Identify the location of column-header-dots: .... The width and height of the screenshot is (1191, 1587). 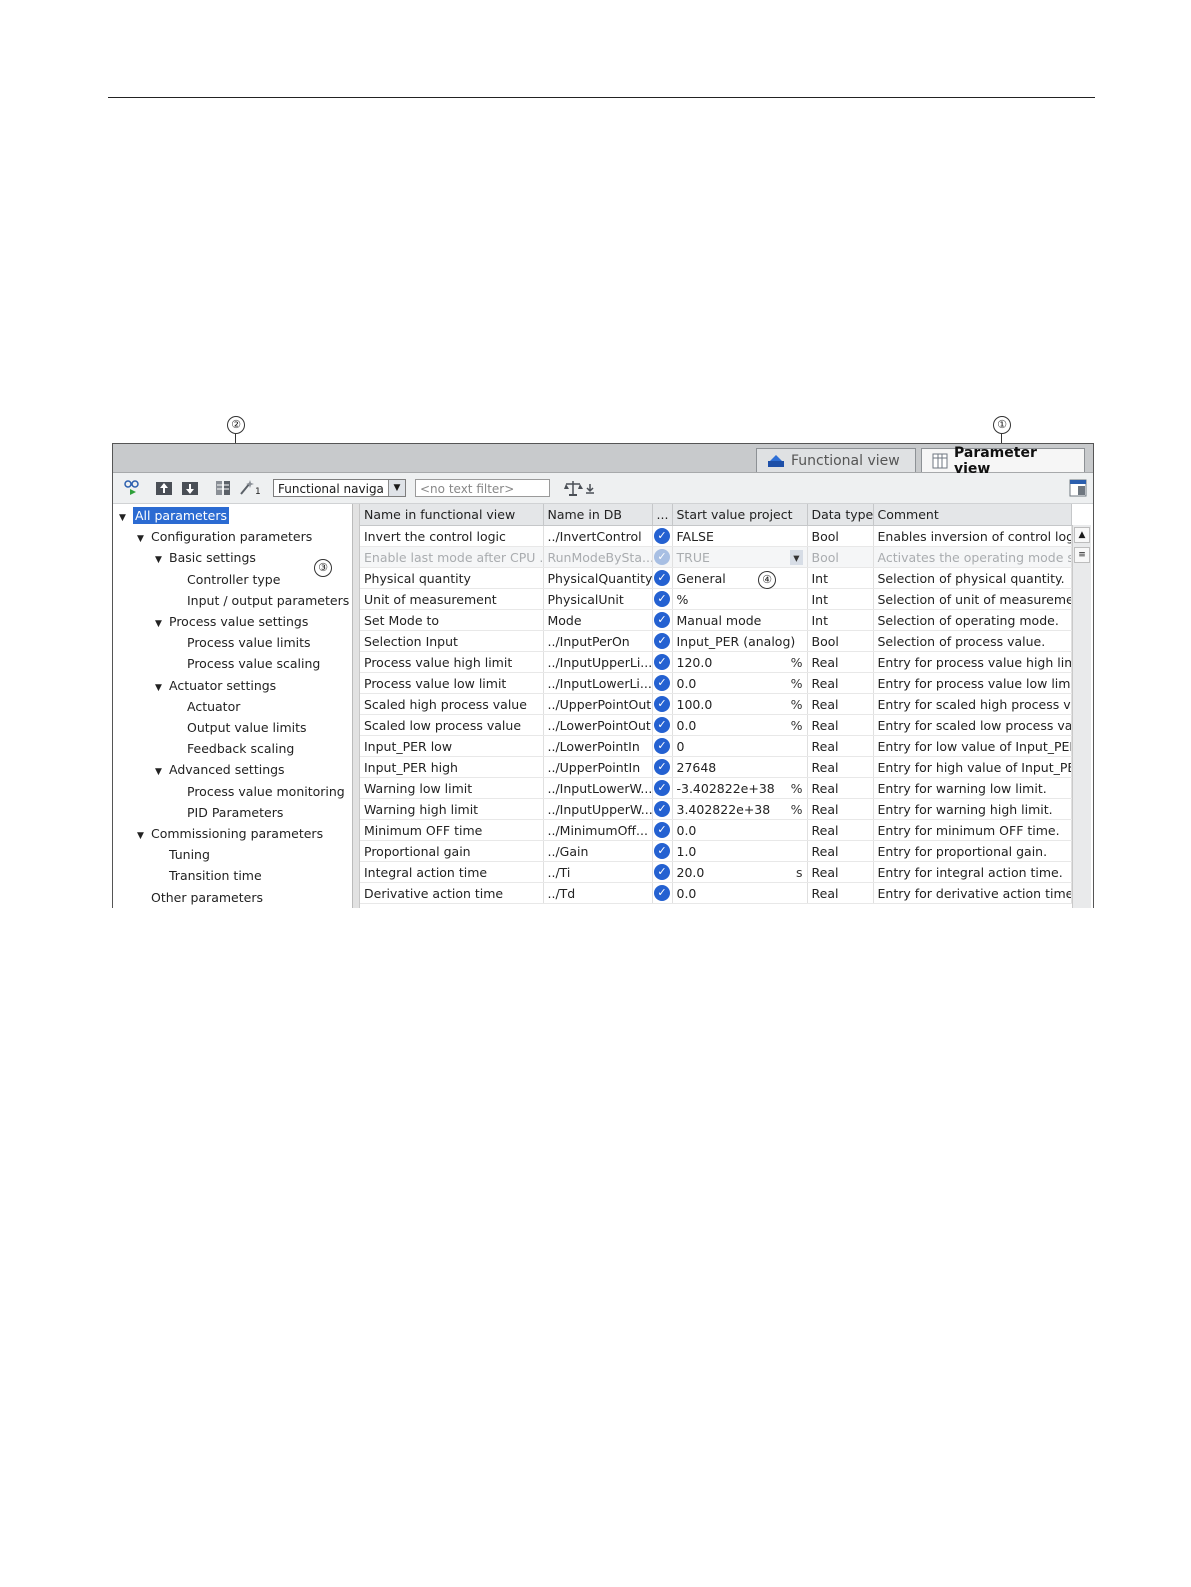
(662, 515).